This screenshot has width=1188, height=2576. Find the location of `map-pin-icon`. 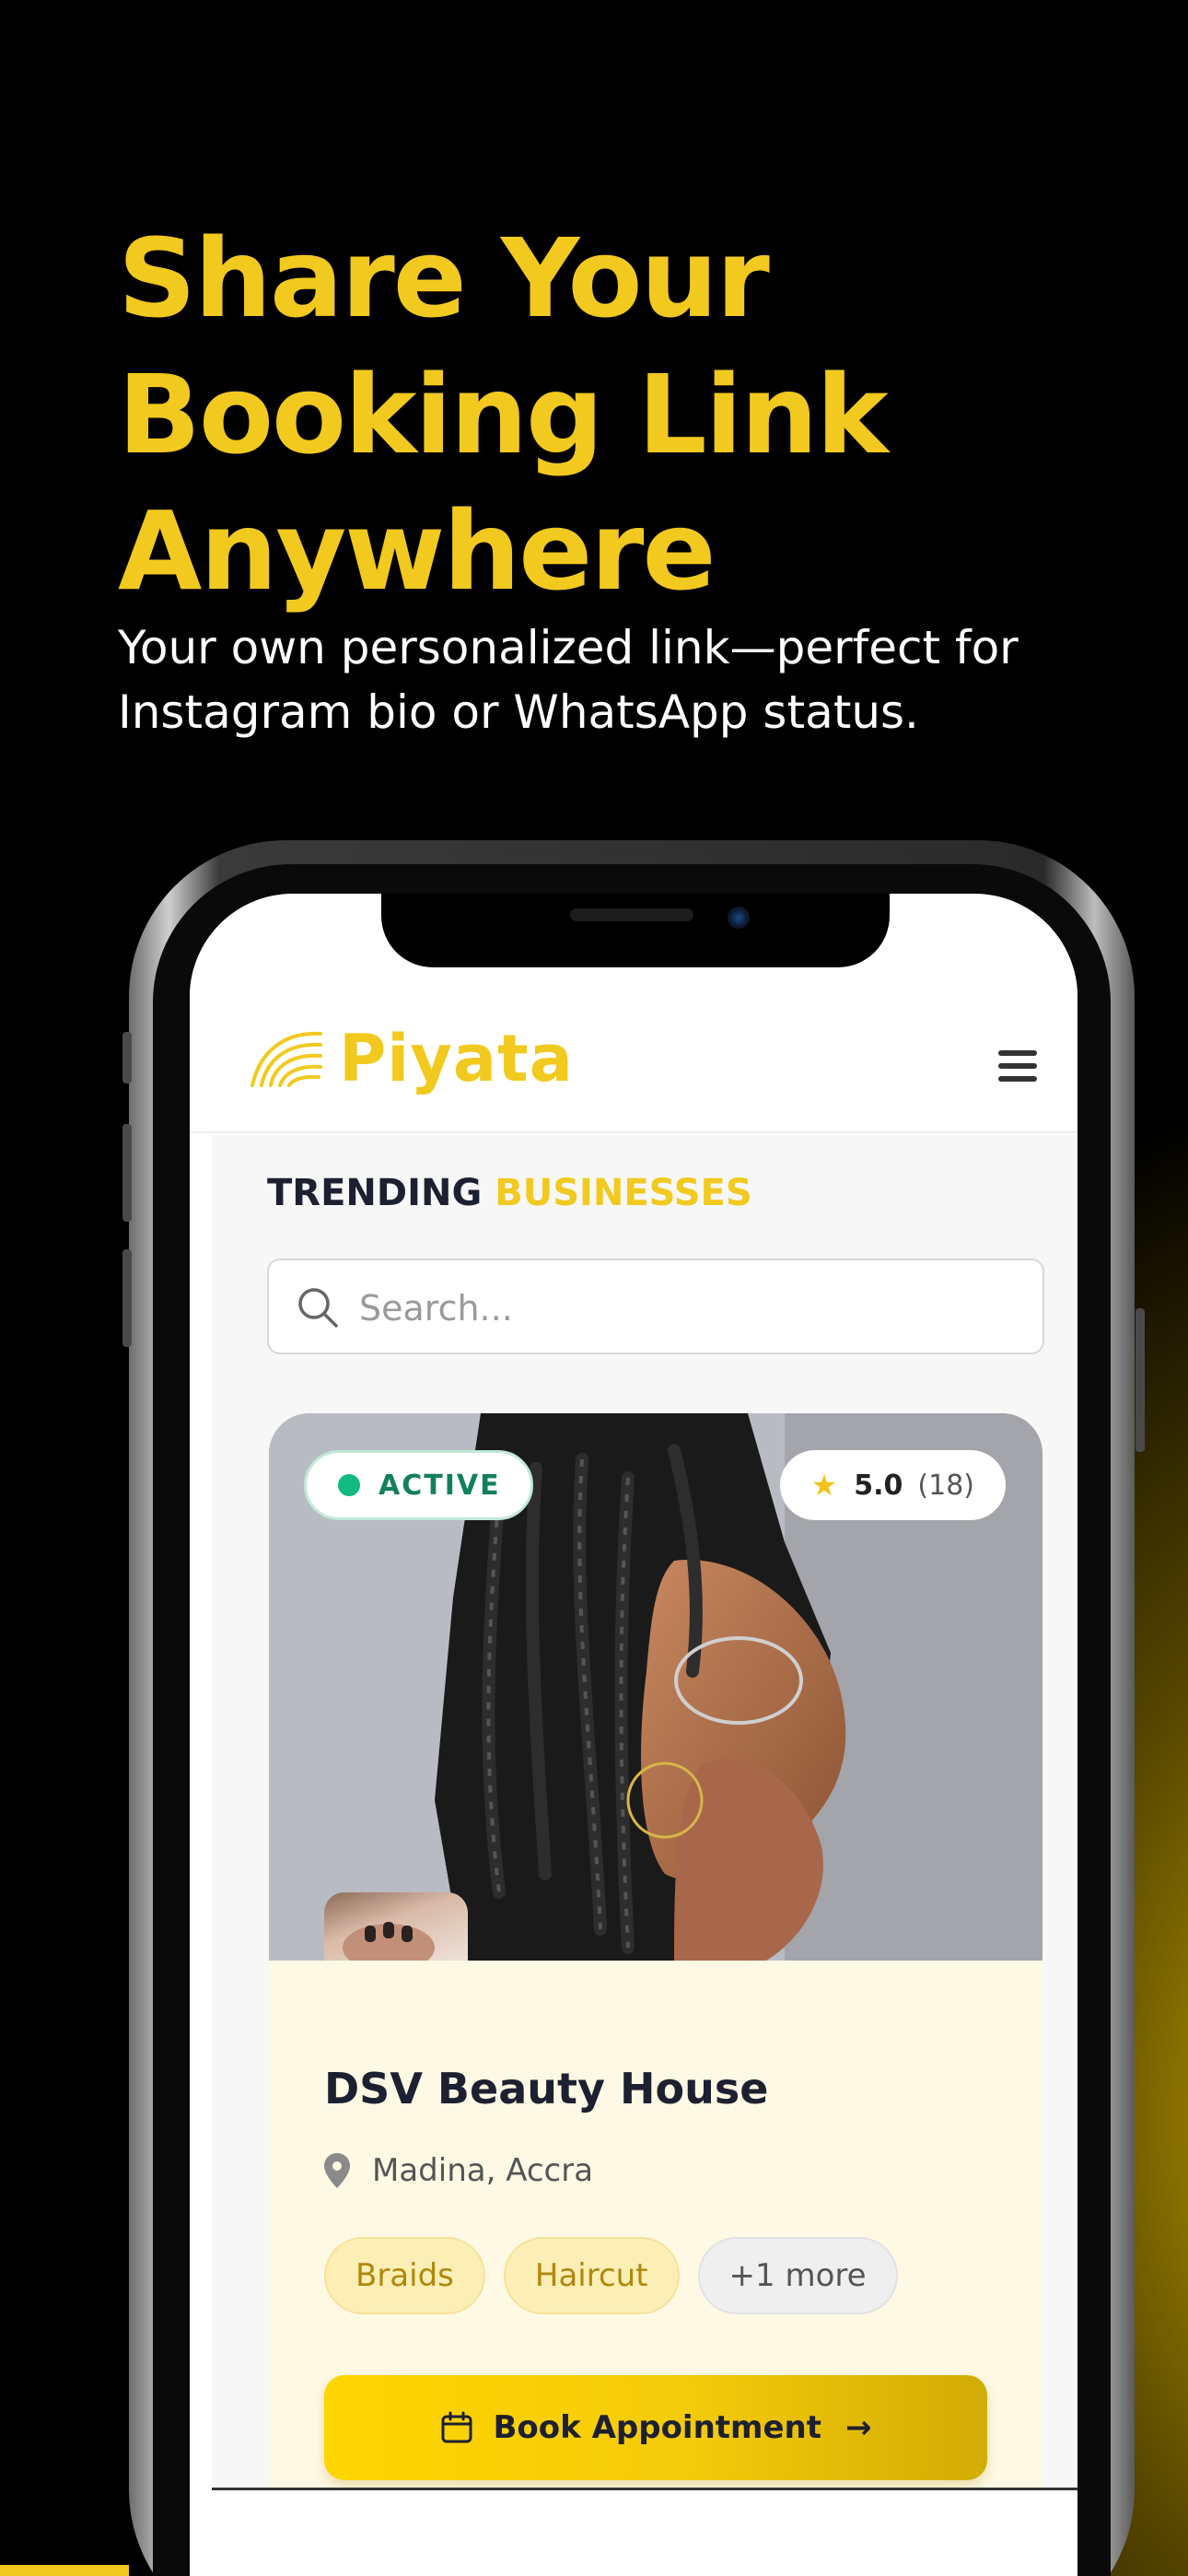

map-pin-icon is located at coordinates (337, 2170).